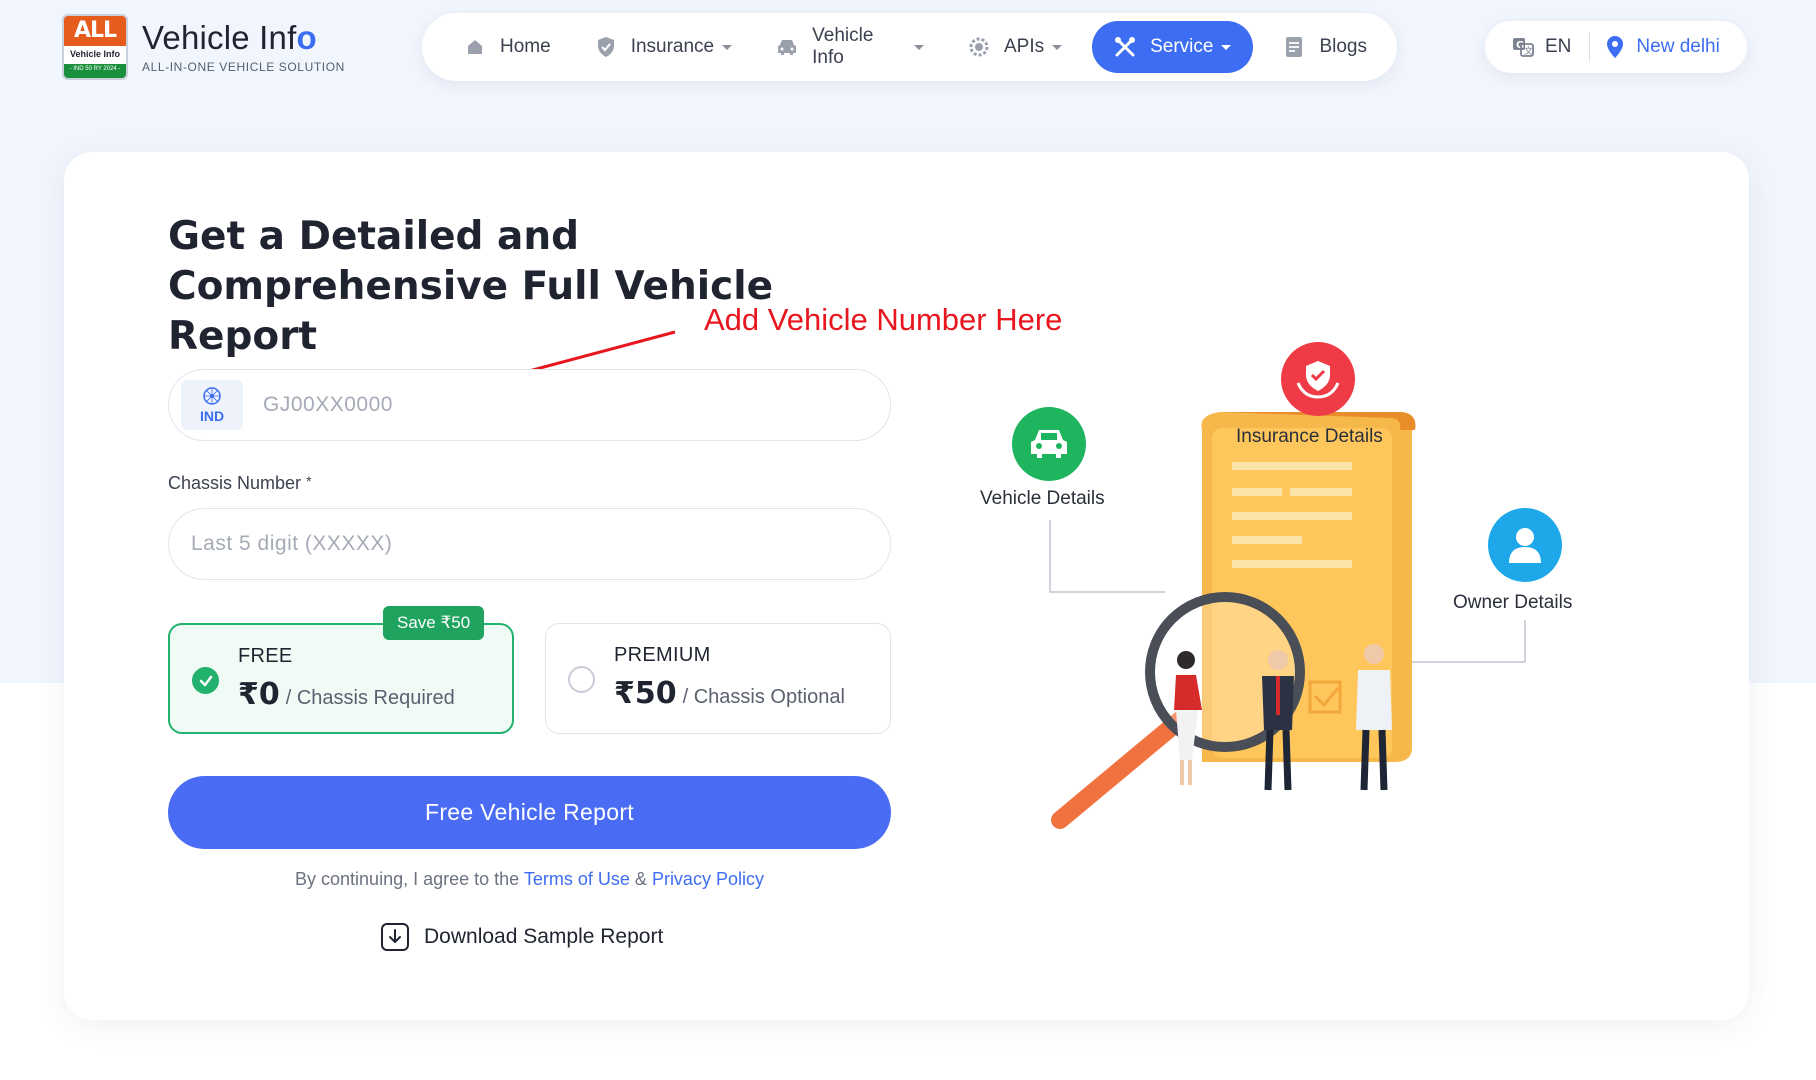 This screenshot has height=1080, width=1816. What do you see at coordinates (843, 46) in the screenshot?
I see `nav-item-label: Vehicle Info` at bounding box center [843, 46].